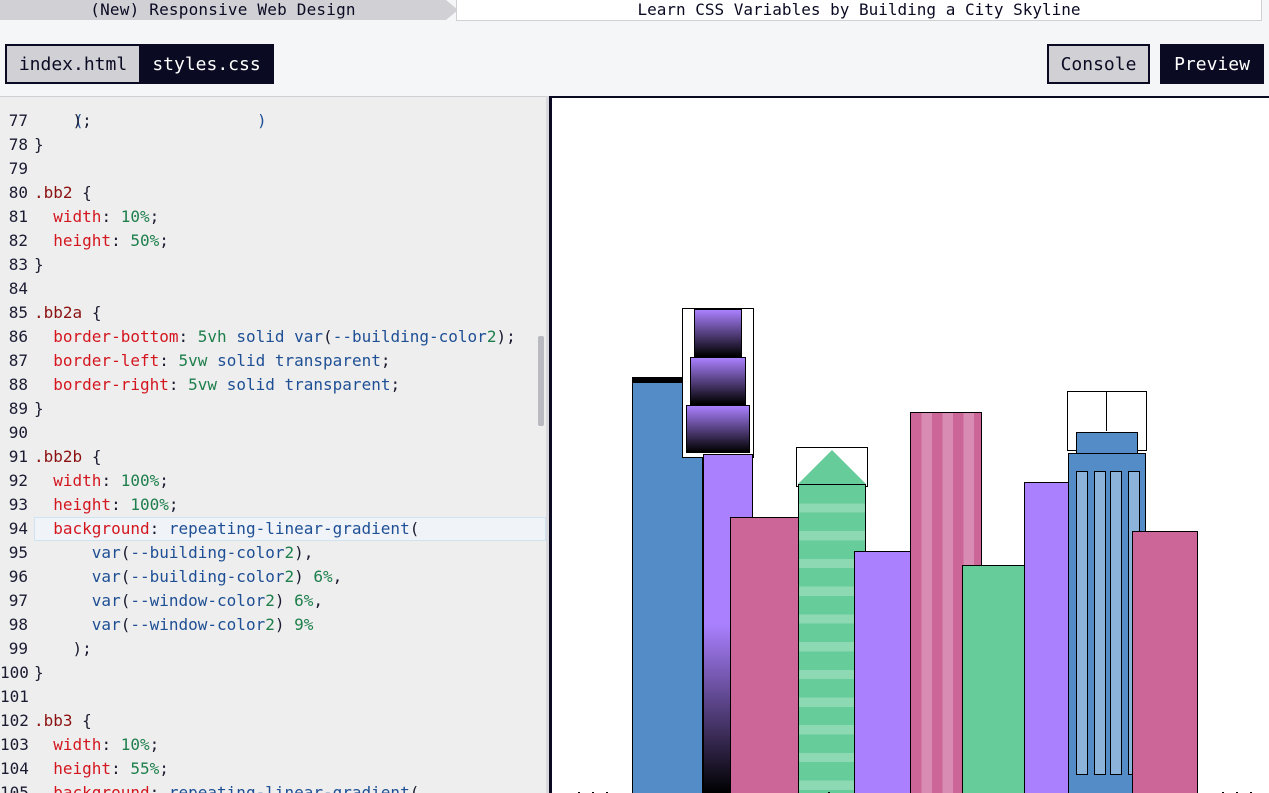 The width and height of the screenshot is (1269, 793). I want to click on line-number: 90, so click(18, 432).